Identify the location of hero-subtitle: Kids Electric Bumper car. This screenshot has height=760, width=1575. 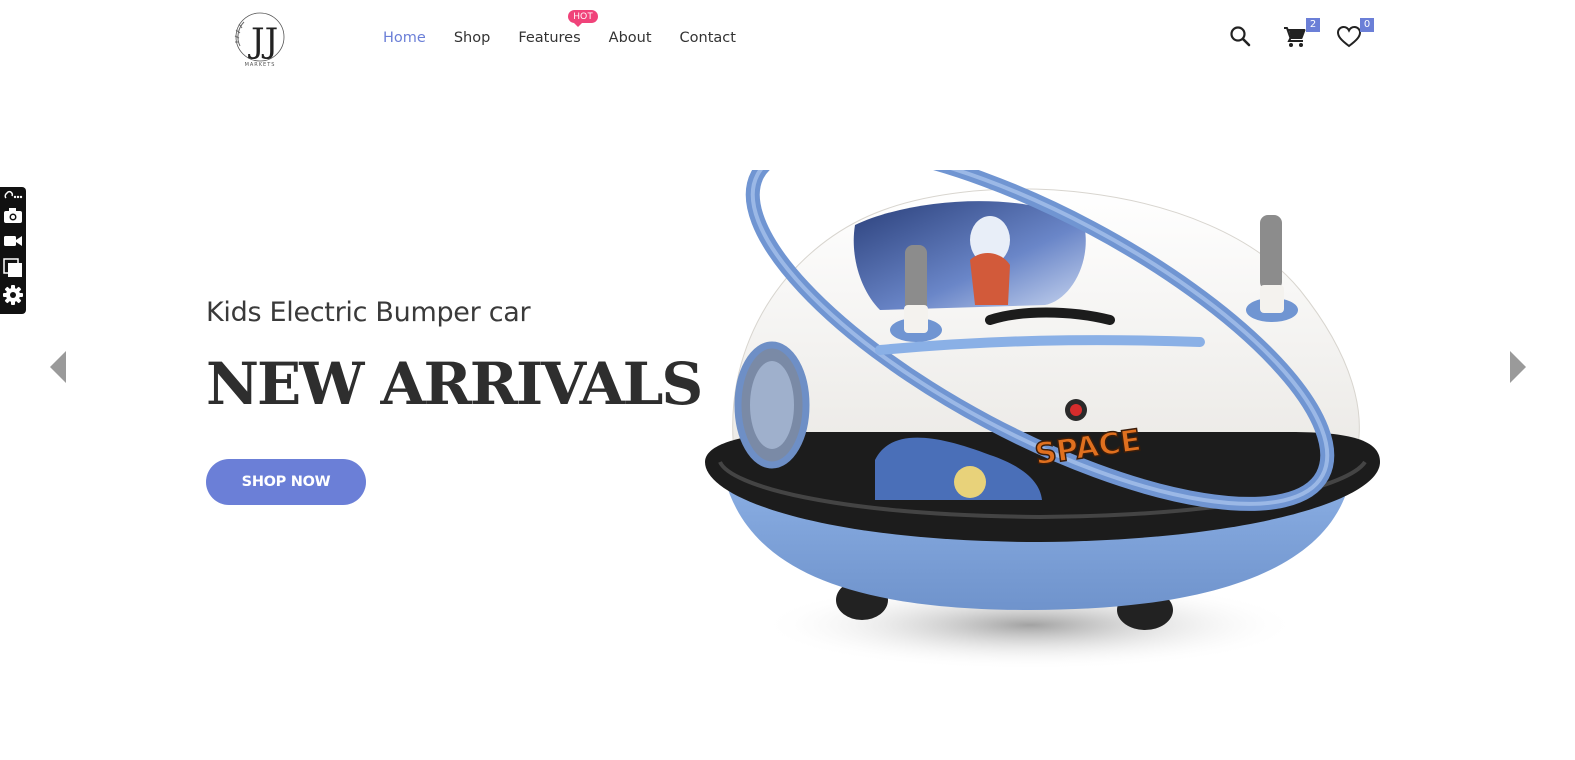
(368, 312).